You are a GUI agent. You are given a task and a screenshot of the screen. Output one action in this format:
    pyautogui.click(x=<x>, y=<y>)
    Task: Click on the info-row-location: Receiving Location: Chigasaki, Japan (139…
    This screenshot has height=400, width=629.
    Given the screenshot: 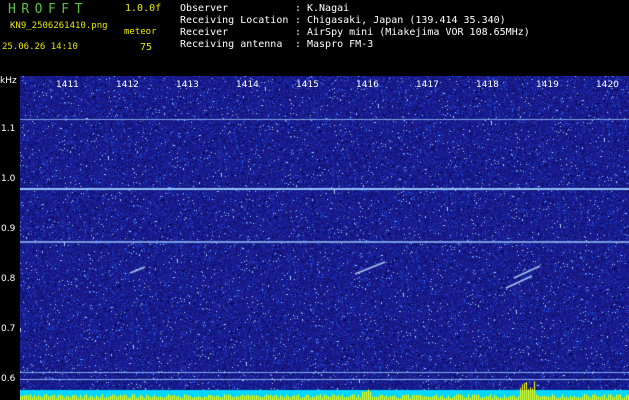 What is the action you would take?
    pyautogui.click(x=343, y=20)
    